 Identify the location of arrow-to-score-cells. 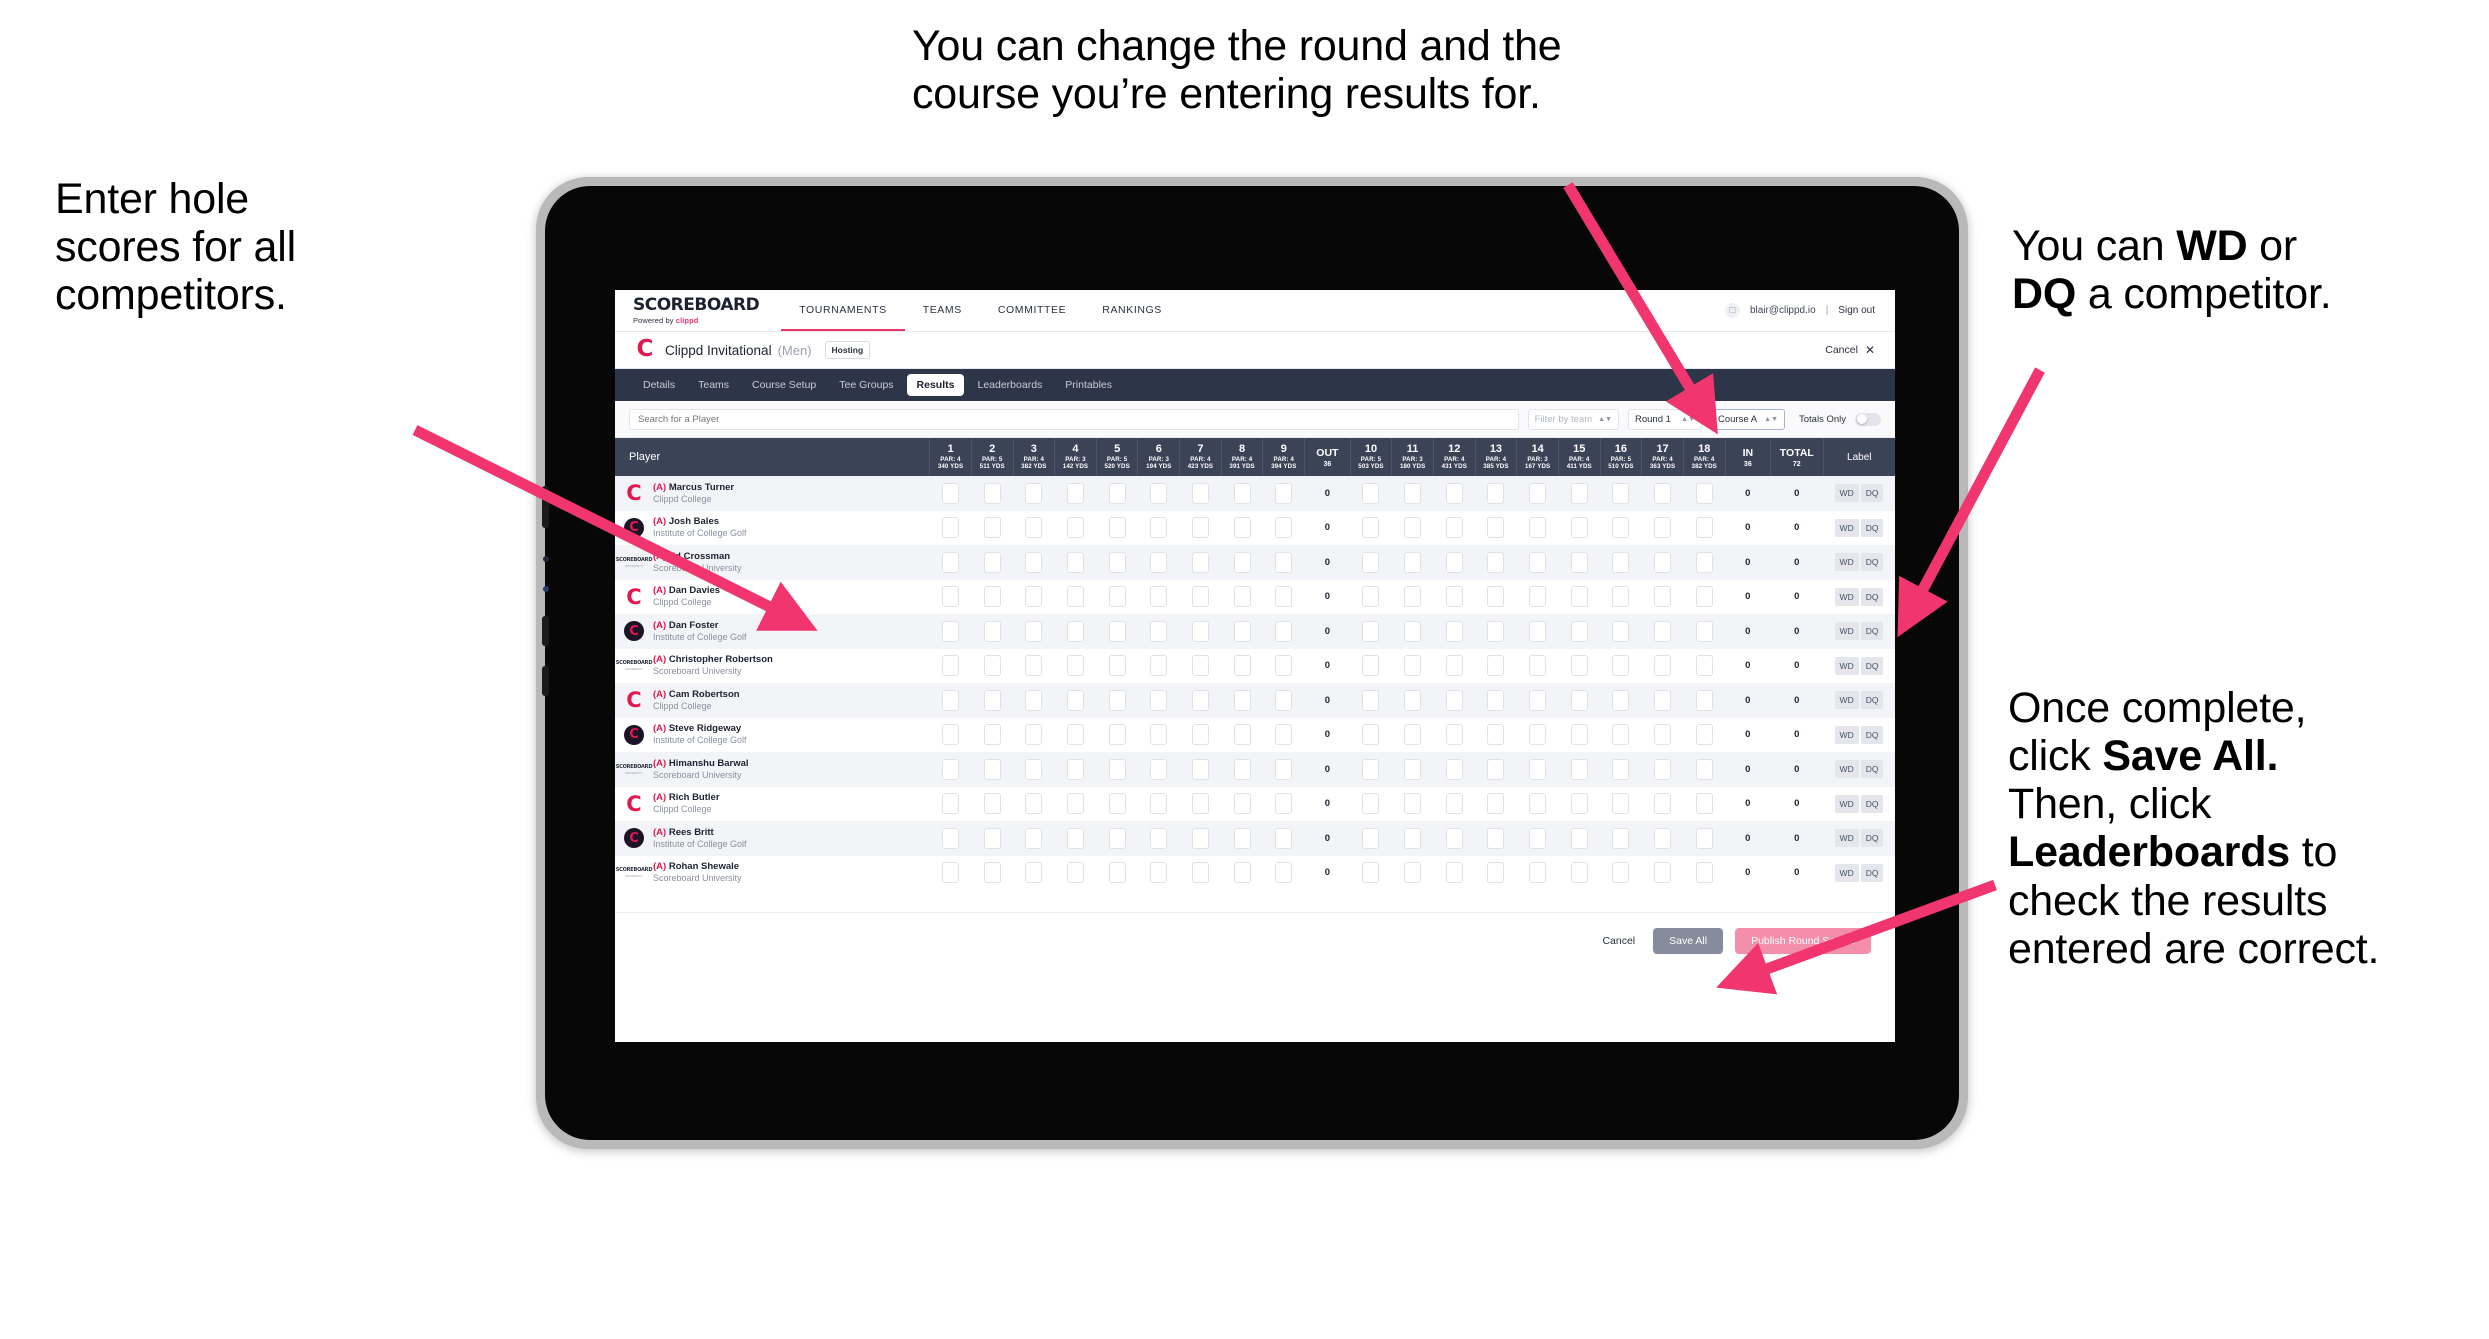
(615, 528).